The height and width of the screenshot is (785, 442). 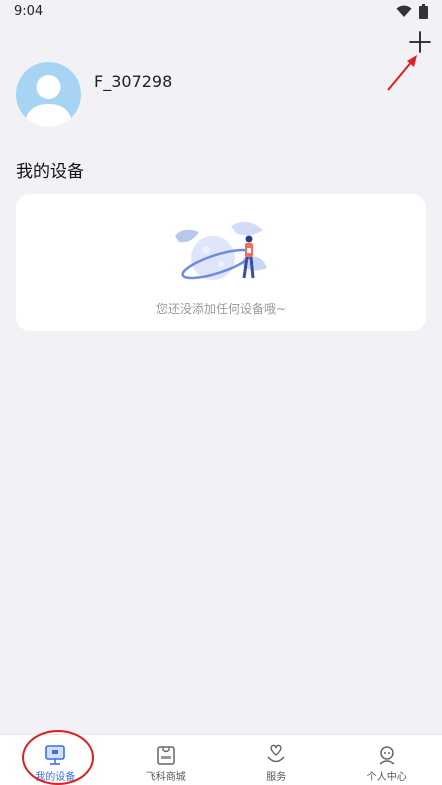 I want to click on nav-label: 服务, so click(x=276, y=777).